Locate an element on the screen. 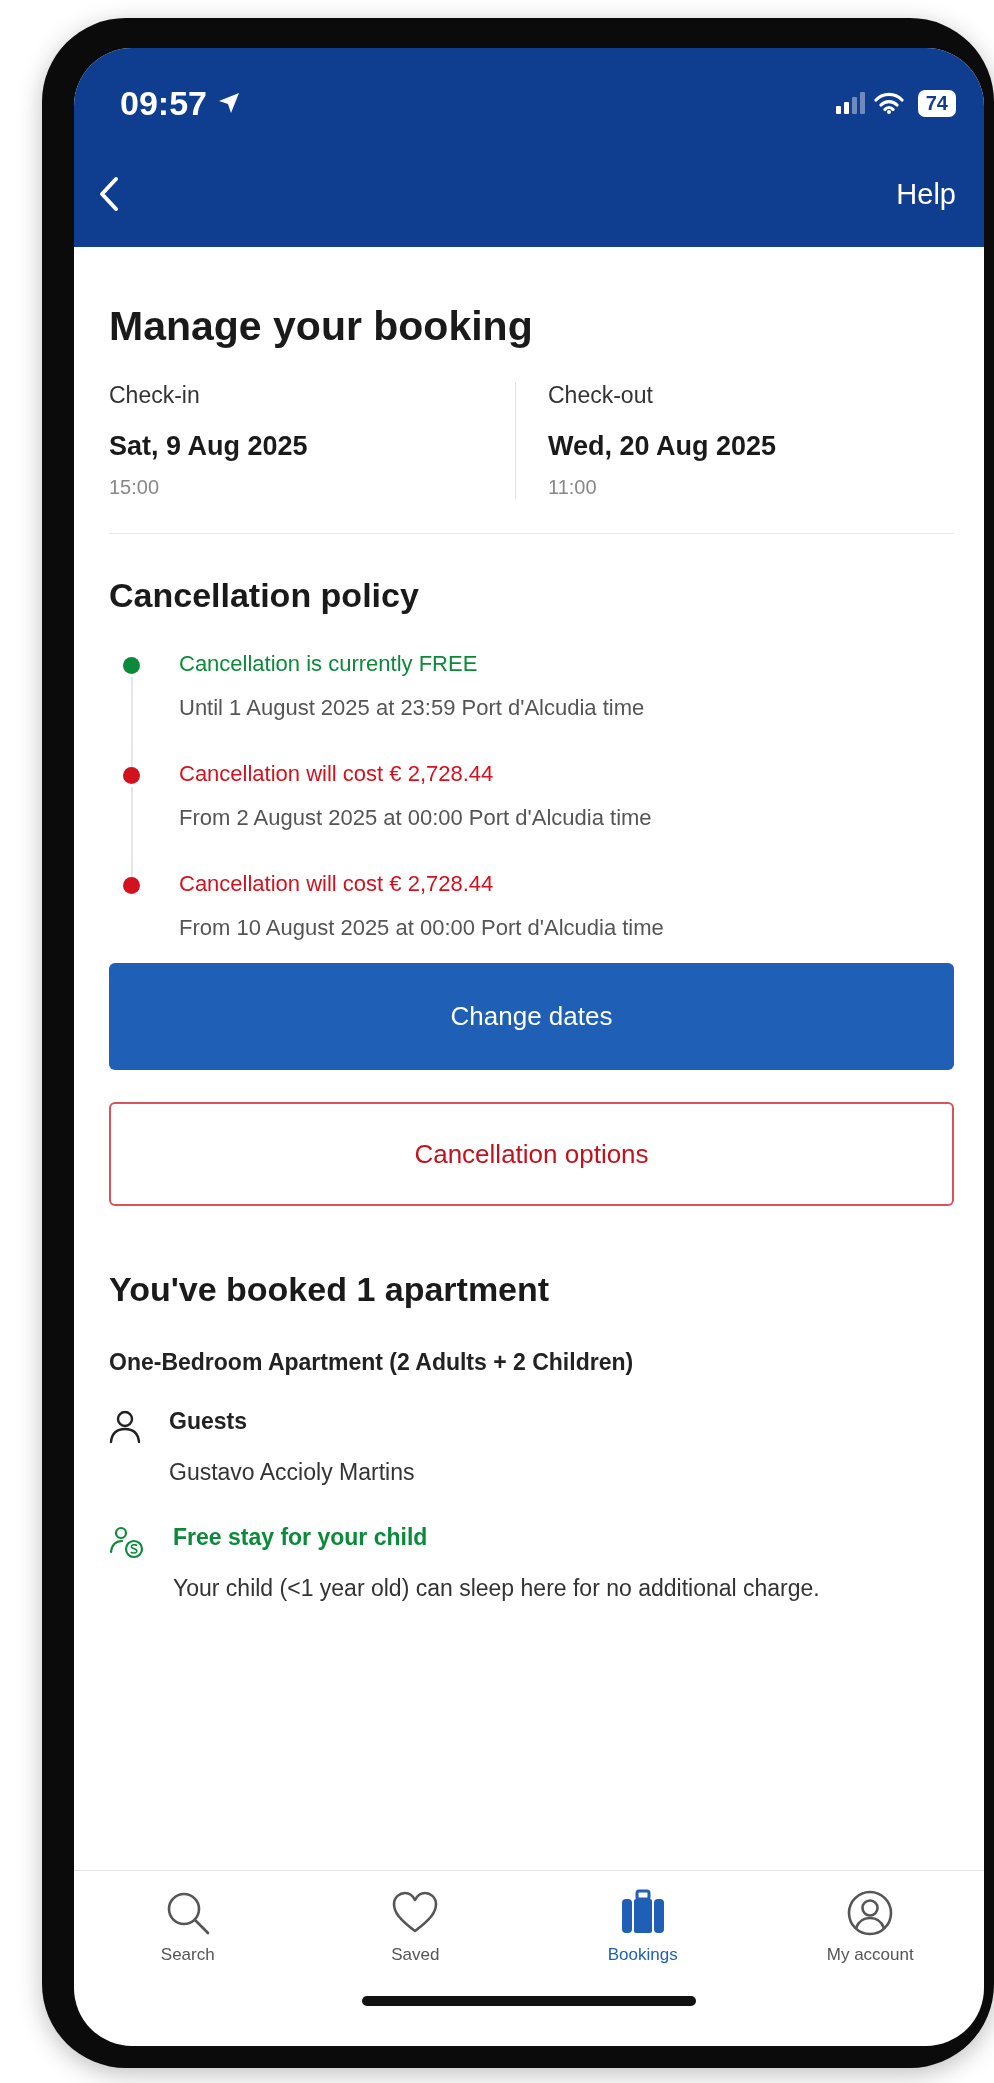 This screenshot has height=2083, width=994. cancellation-options-button: Cancellation options is located at coordinates (531, 1154).